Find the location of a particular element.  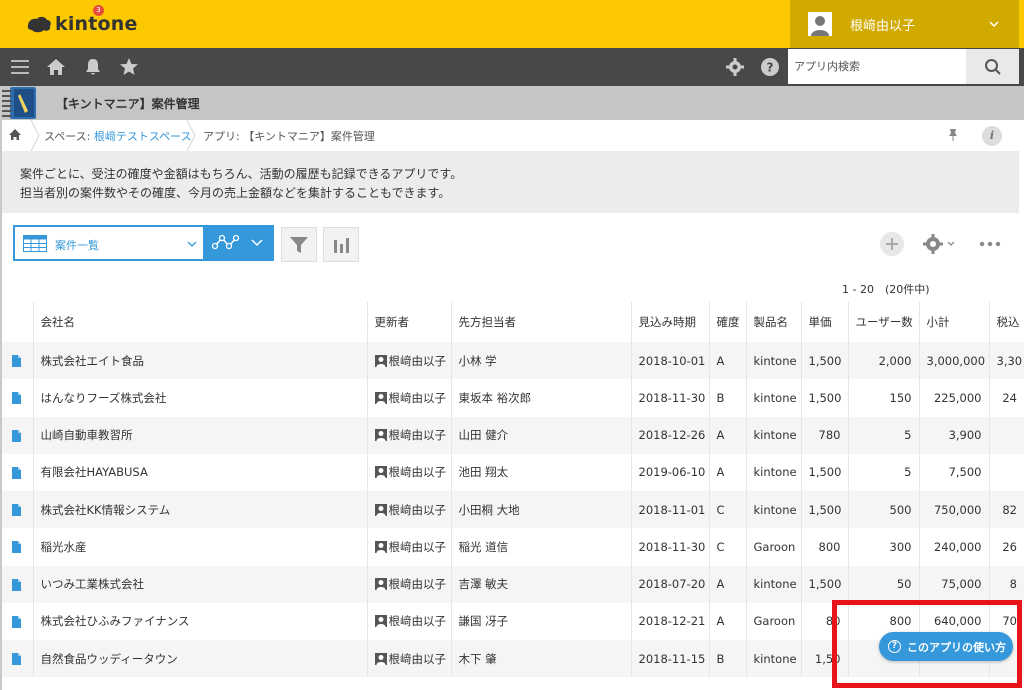

chevron-right-icon is located at coordinates (35, 135).